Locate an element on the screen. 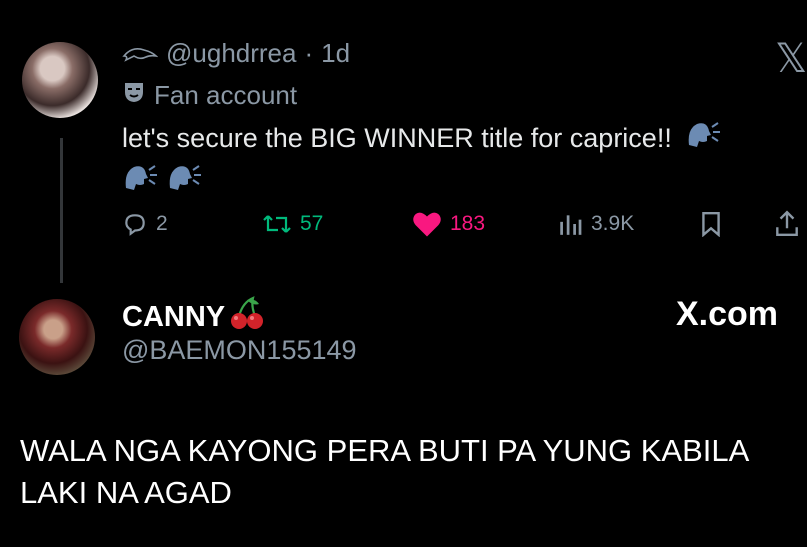 The width and height of the screenshot is (807, 547). reply-handle: @BAEMON155149 is located at coordinates (239, 350).